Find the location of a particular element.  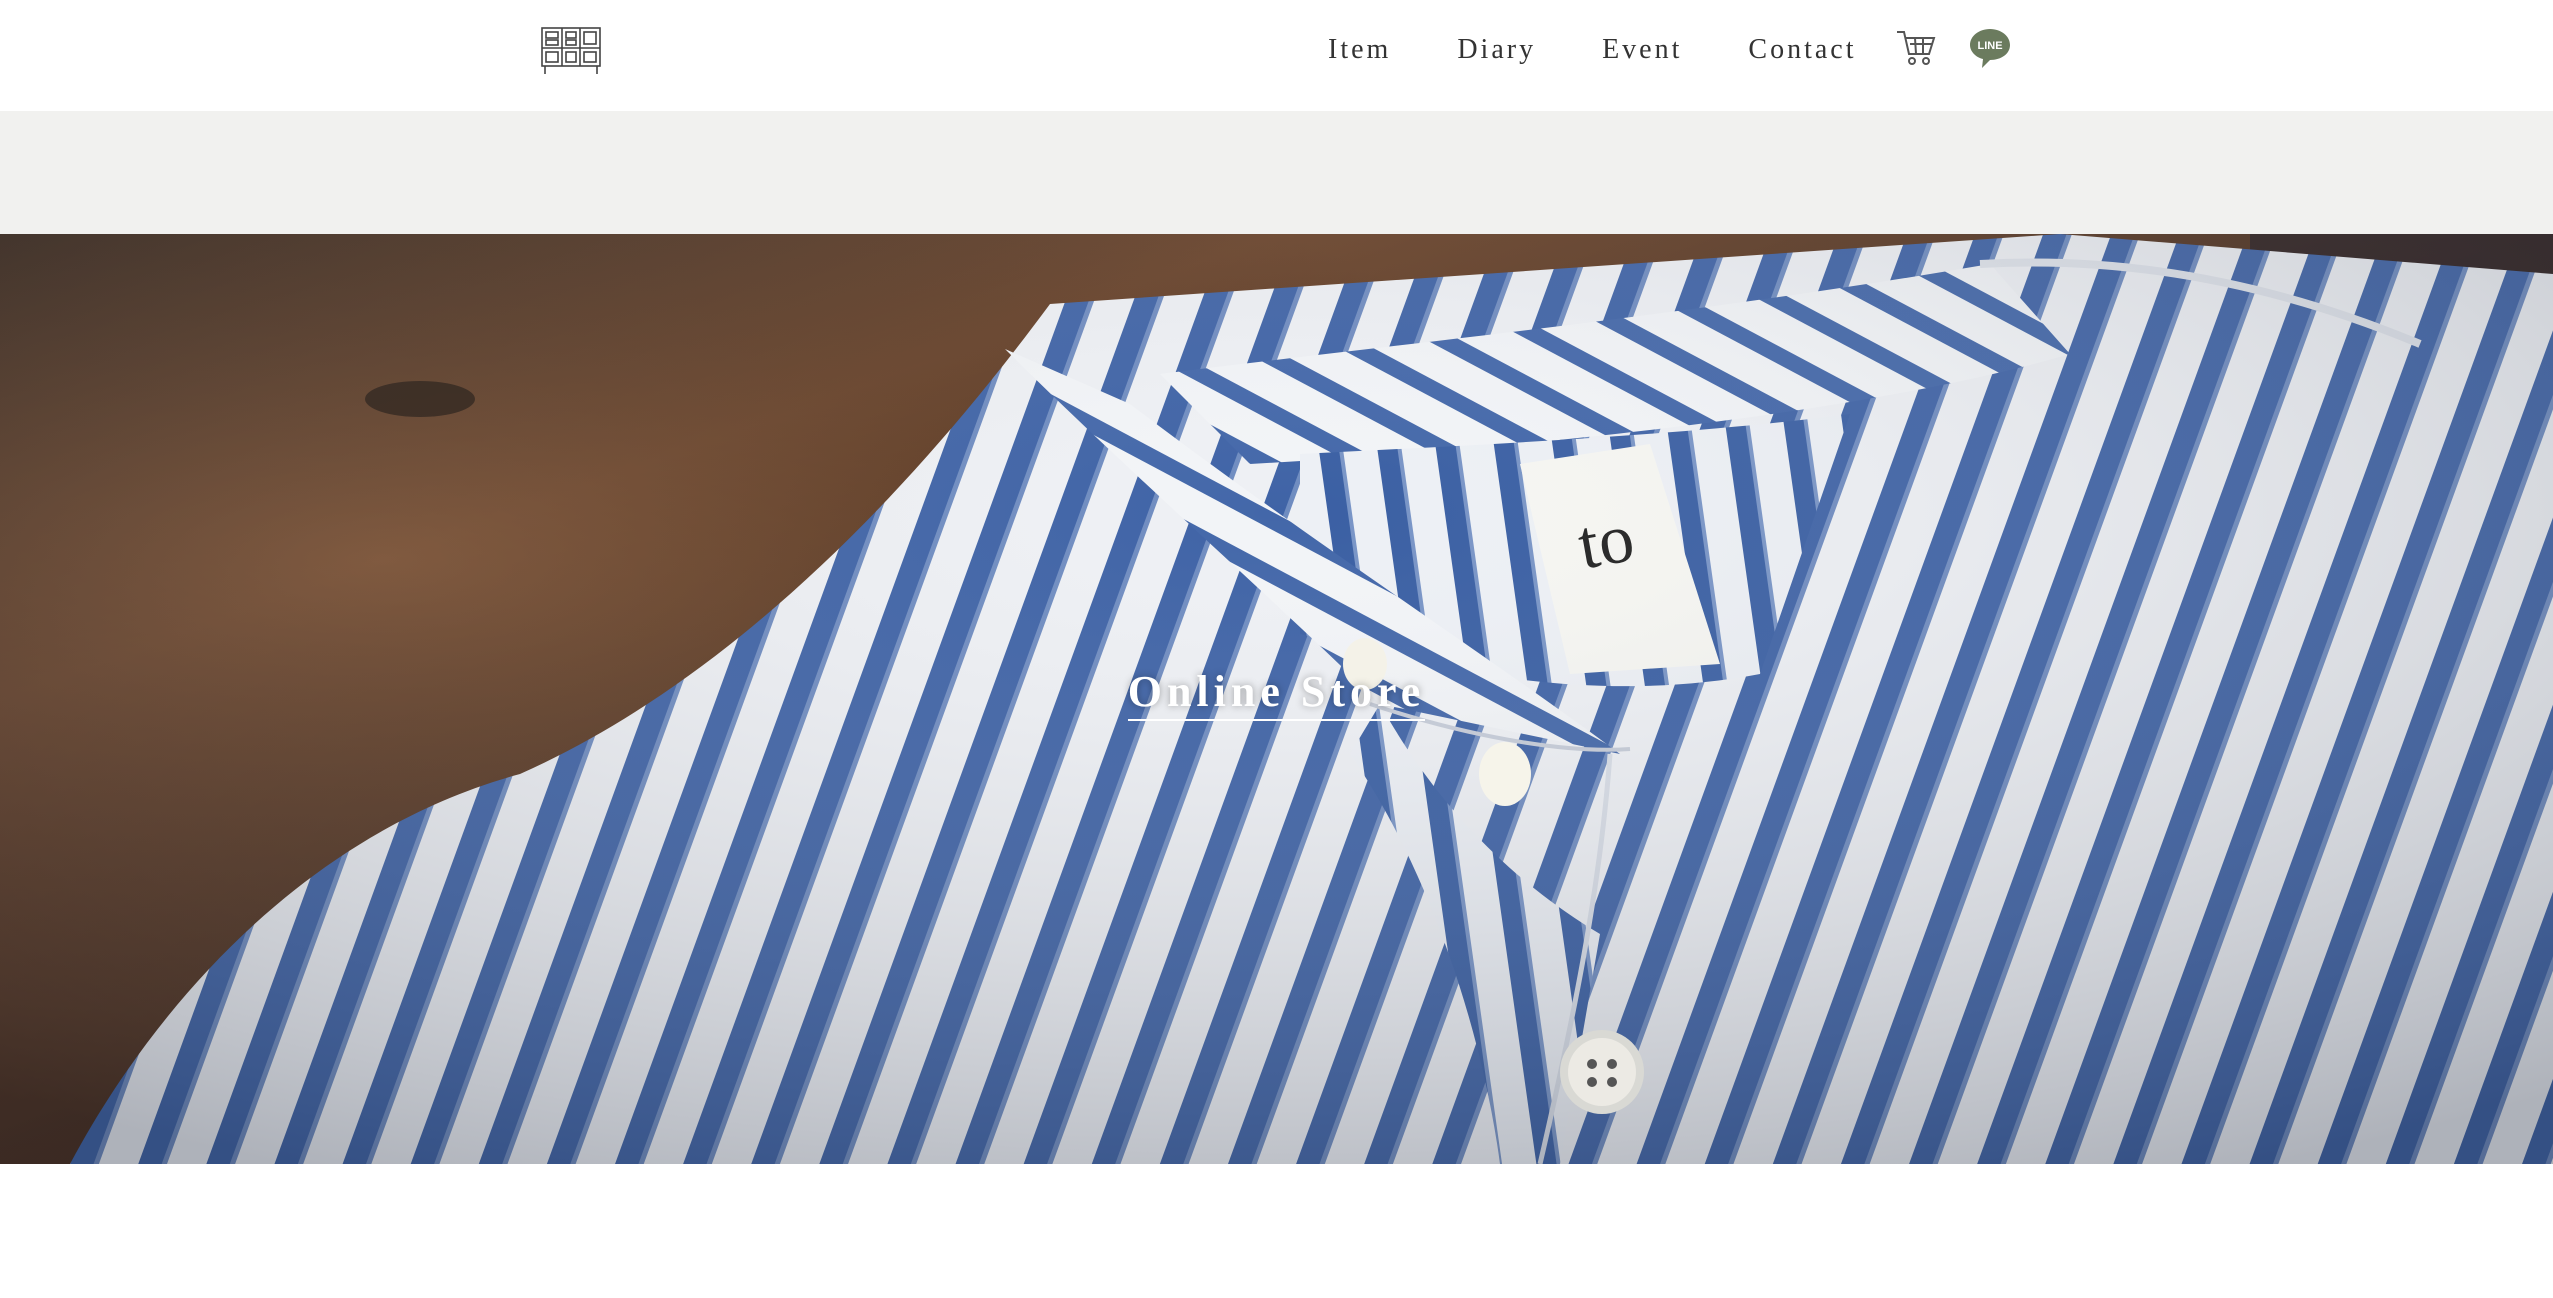

main-nav: Item Diary Event Contact is located at coordinates (1606, 50).